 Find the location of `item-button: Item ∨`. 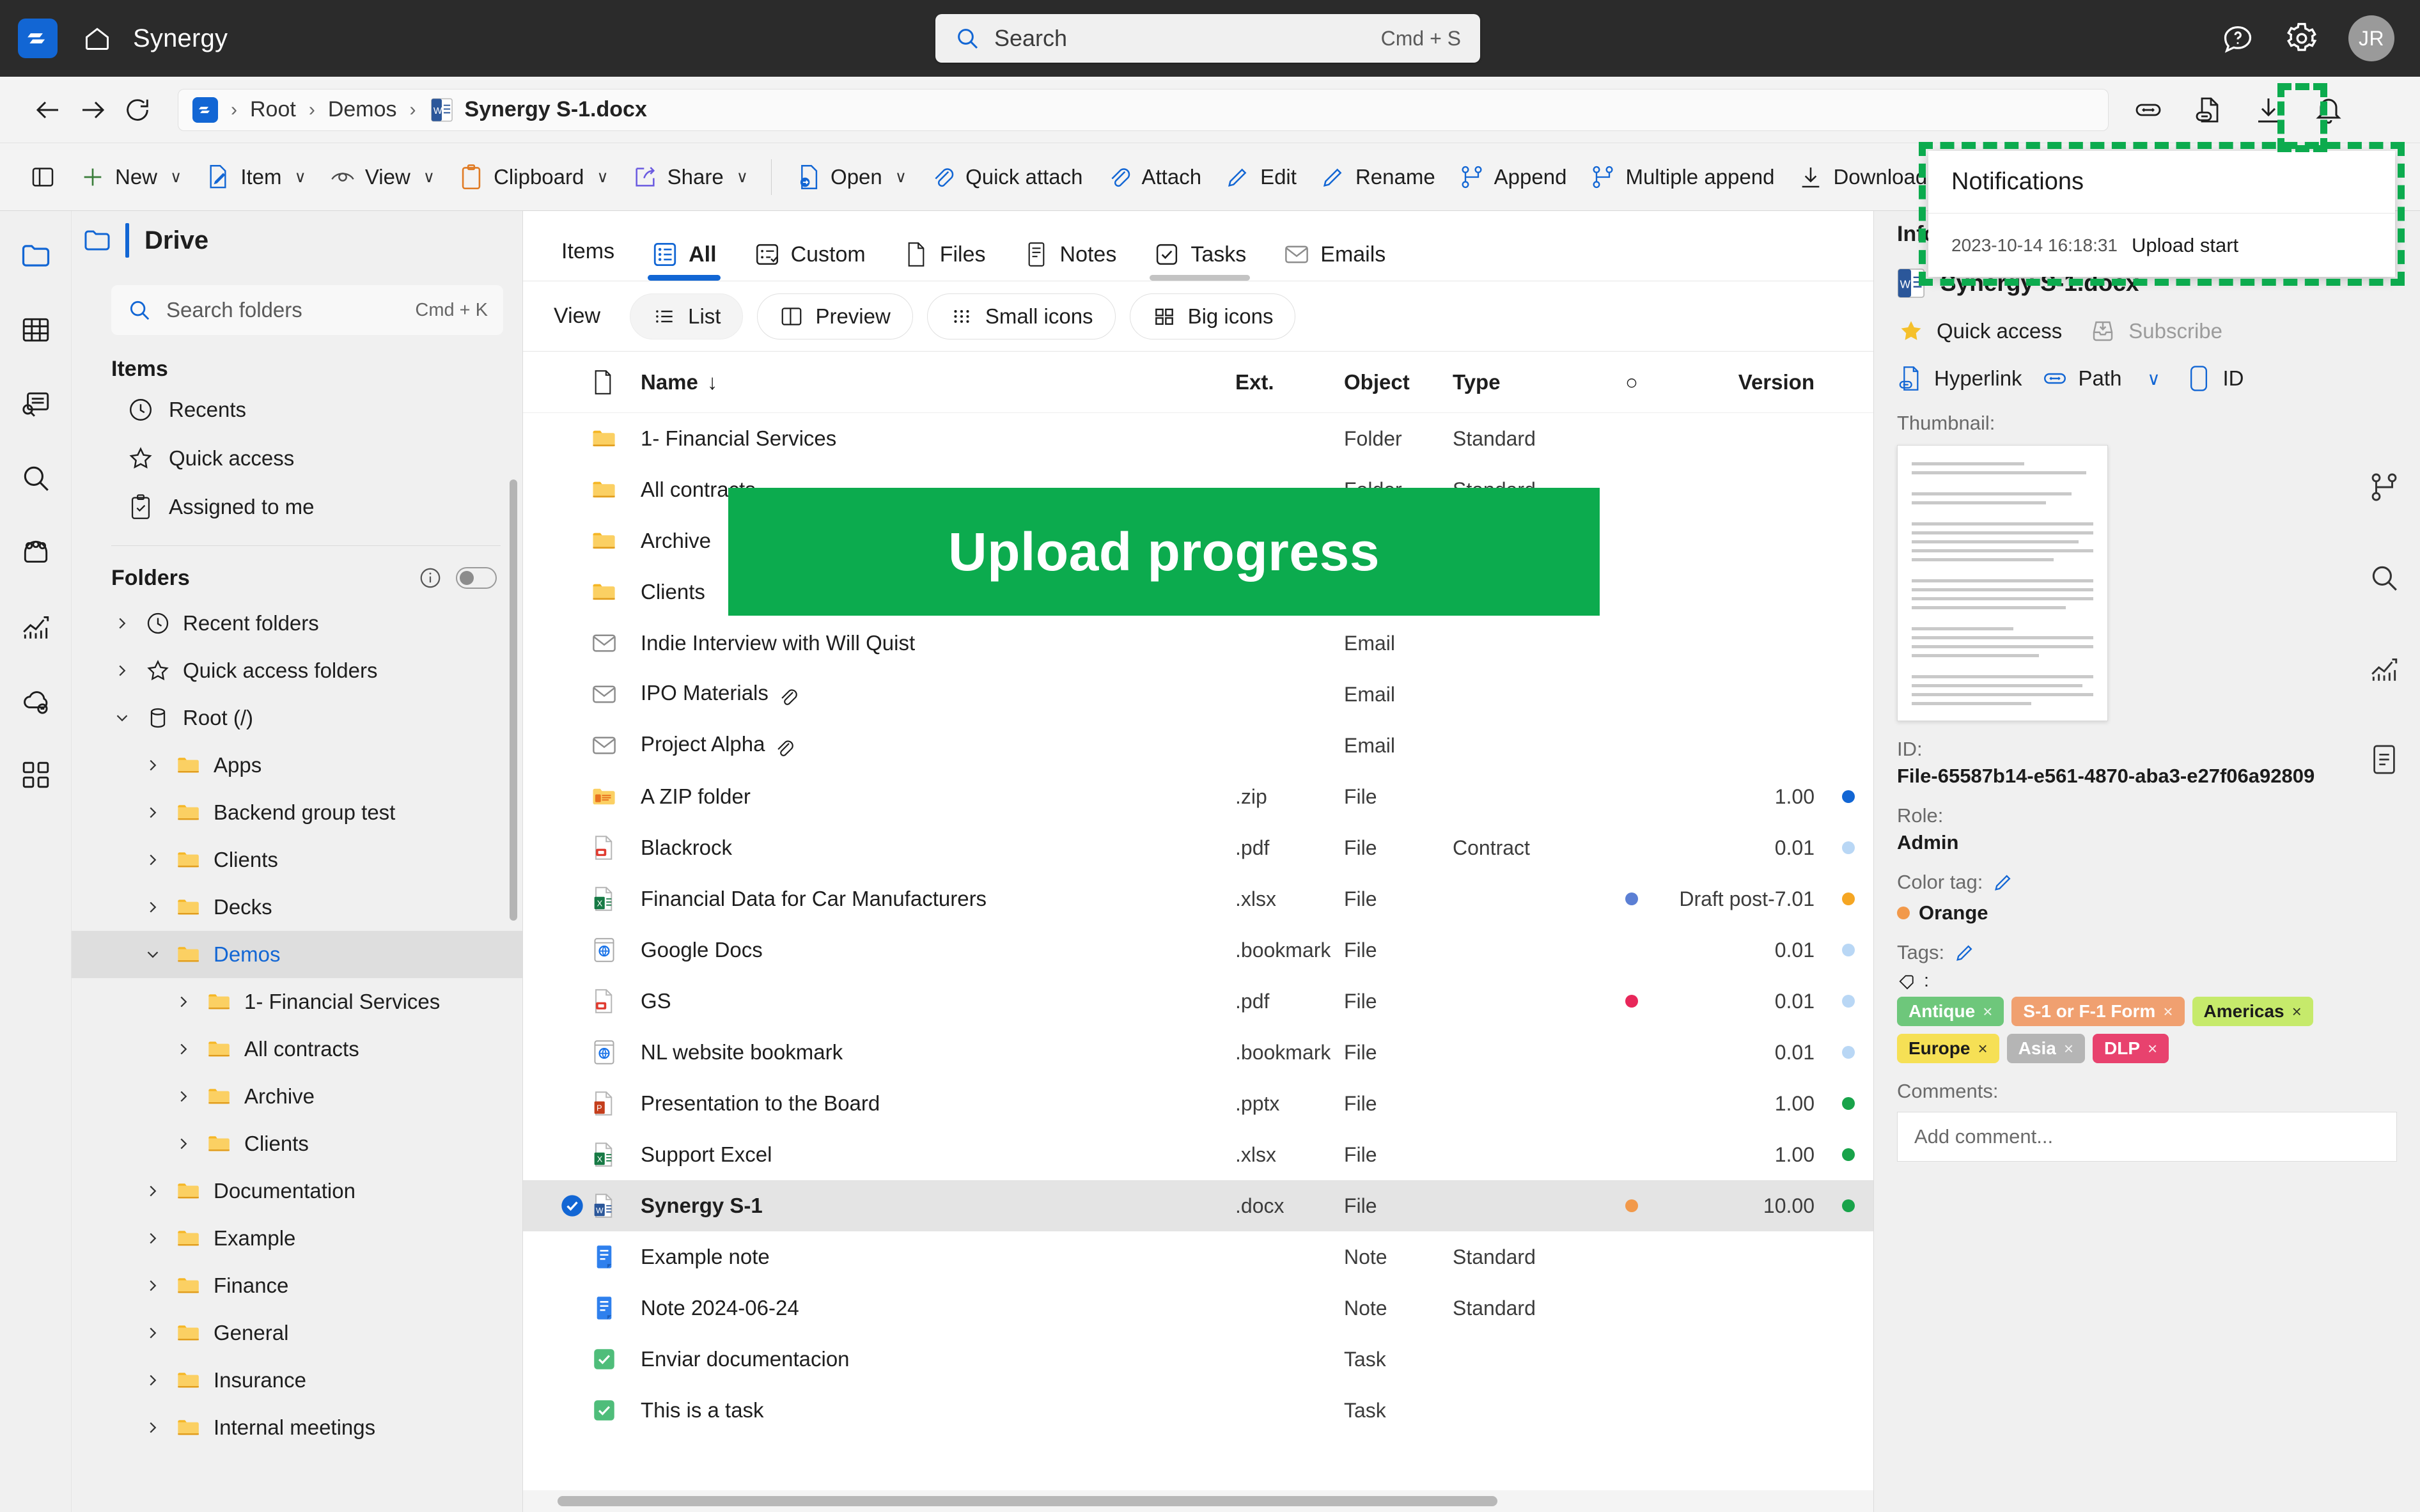

item-button: Item ∨ is located at coordinates (256, 177).